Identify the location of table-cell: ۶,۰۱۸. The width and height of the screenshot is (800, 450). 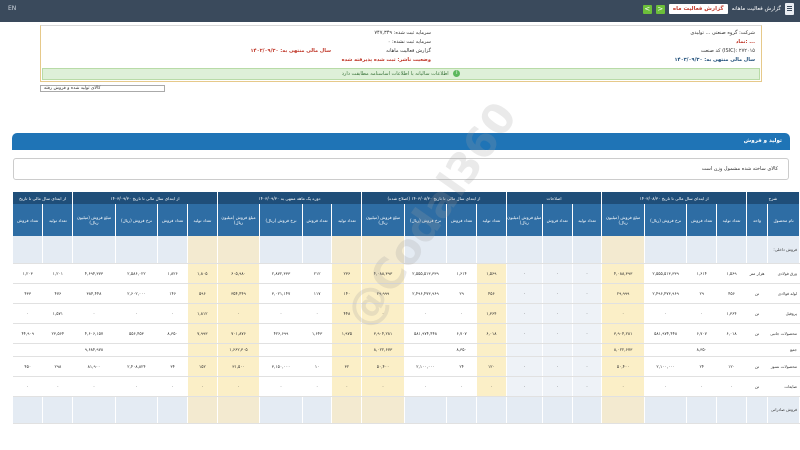
(731, 333).